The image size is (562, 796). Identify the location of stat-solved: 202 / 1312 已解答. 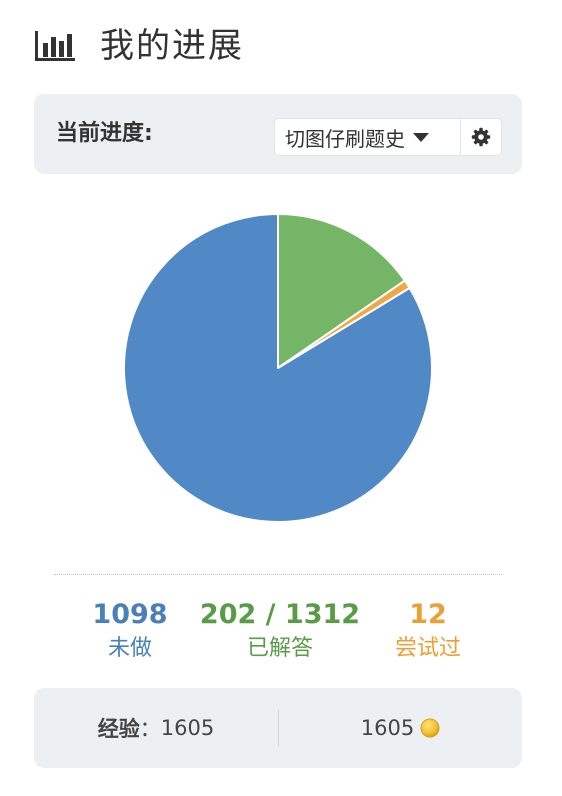
(280, 631).